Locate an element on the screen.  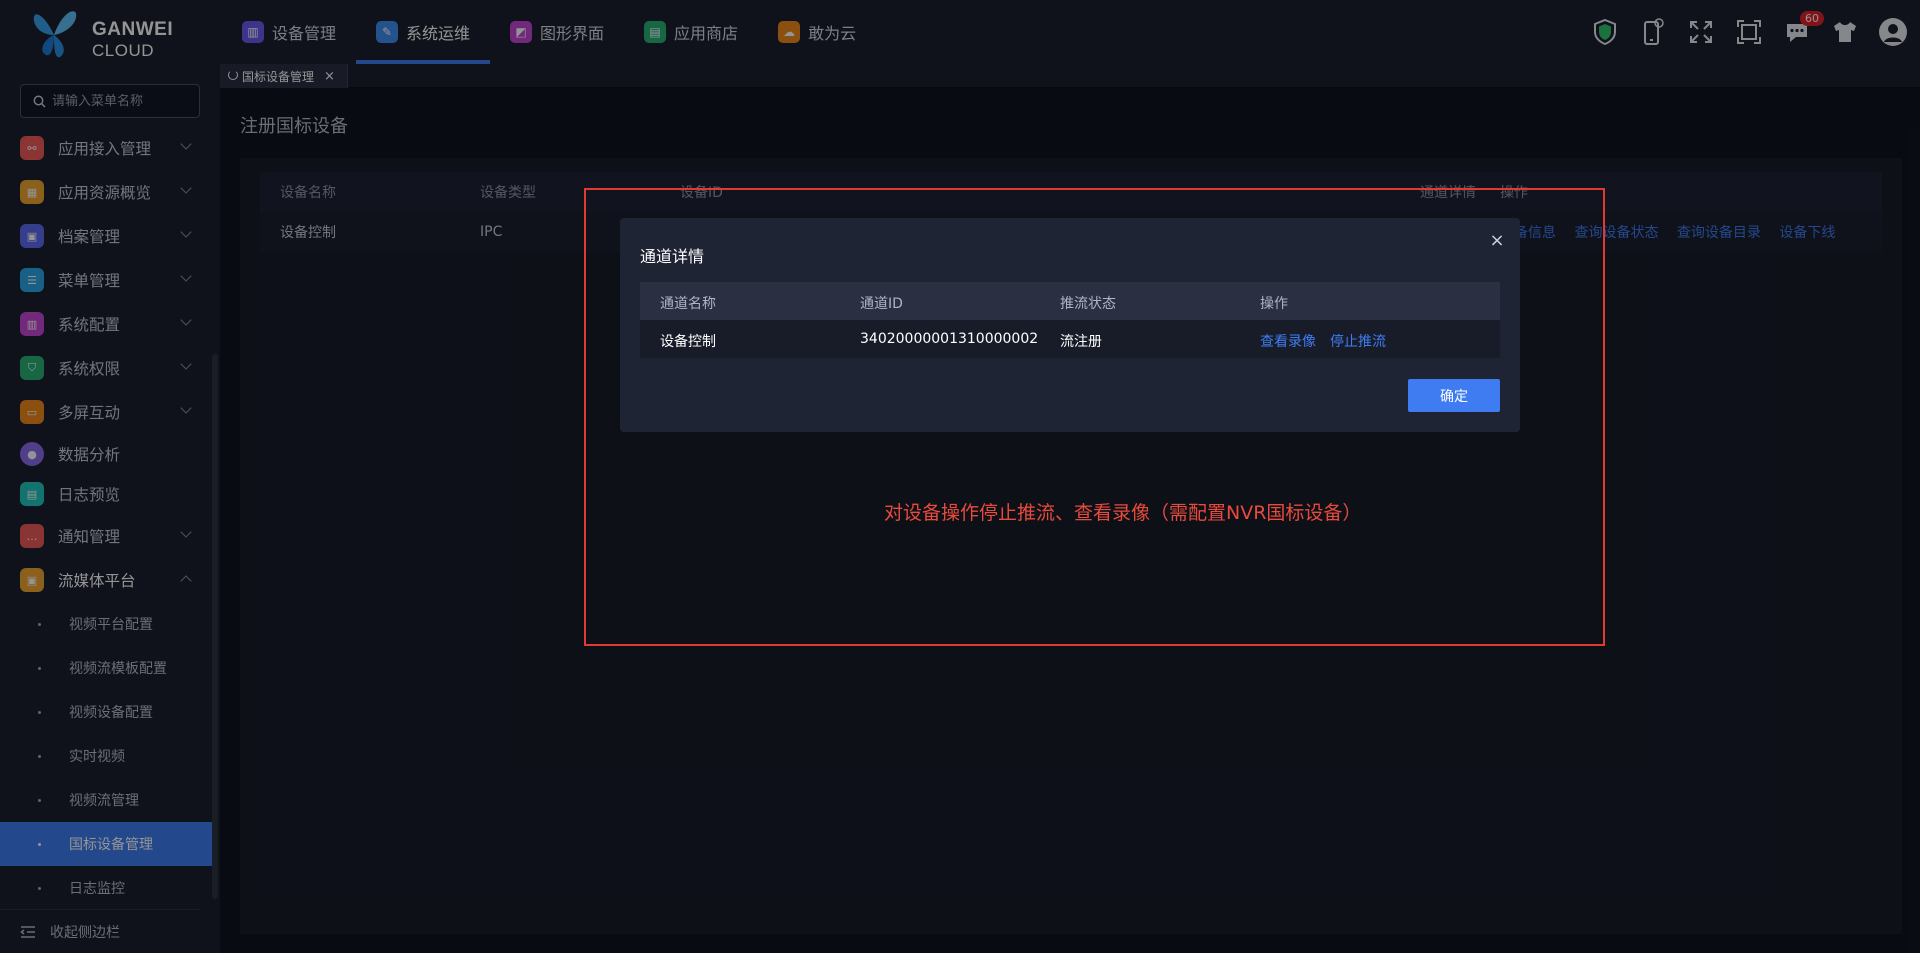
annotation-note: 对设备操作停止推流、查看录像（需配置NVR国标设备） is located at coordinates (1123, 513).